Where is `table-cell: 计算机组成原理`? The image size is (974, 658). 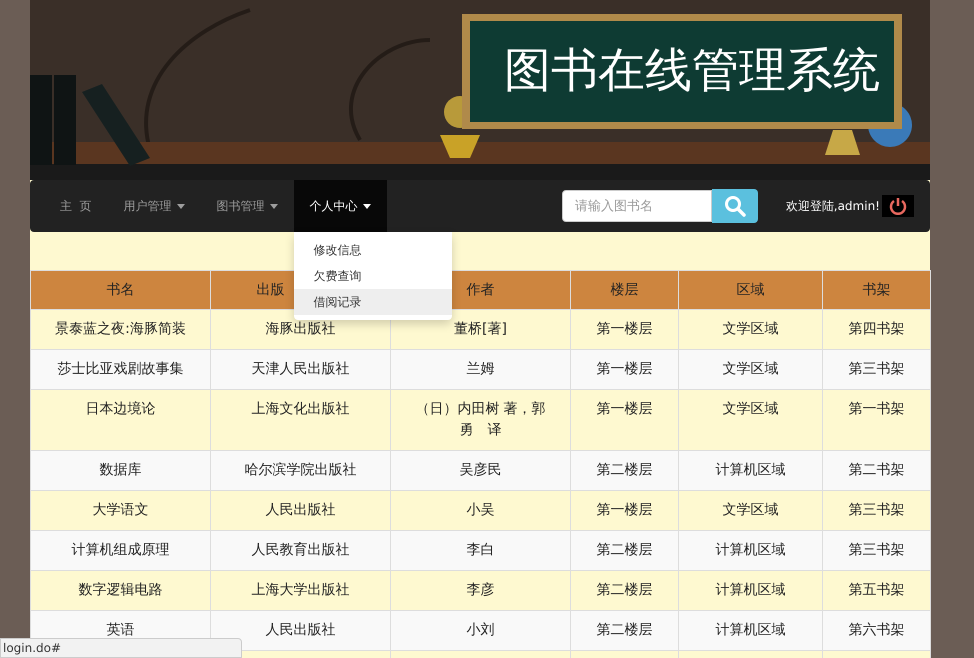 table-cell: 计算机组成原理 is located at coordinates (120, 550).